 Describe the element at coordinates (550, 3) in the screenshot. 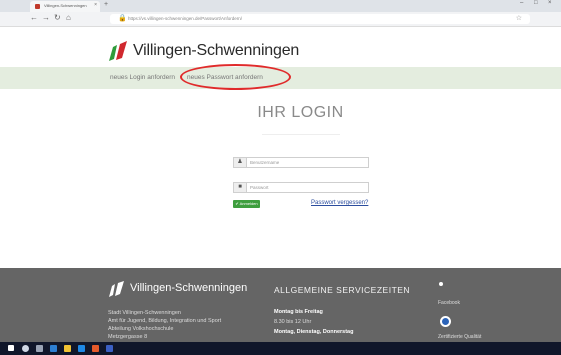

I see `close-window-icon: ×` at that location.